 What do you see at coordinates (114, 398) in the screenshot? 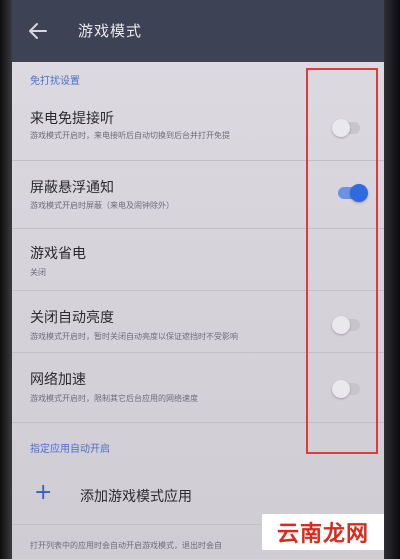
I see `setting-description: 游戏模式开启时，限制其它后台应用的网络速度` at bounding box center [114, 398].